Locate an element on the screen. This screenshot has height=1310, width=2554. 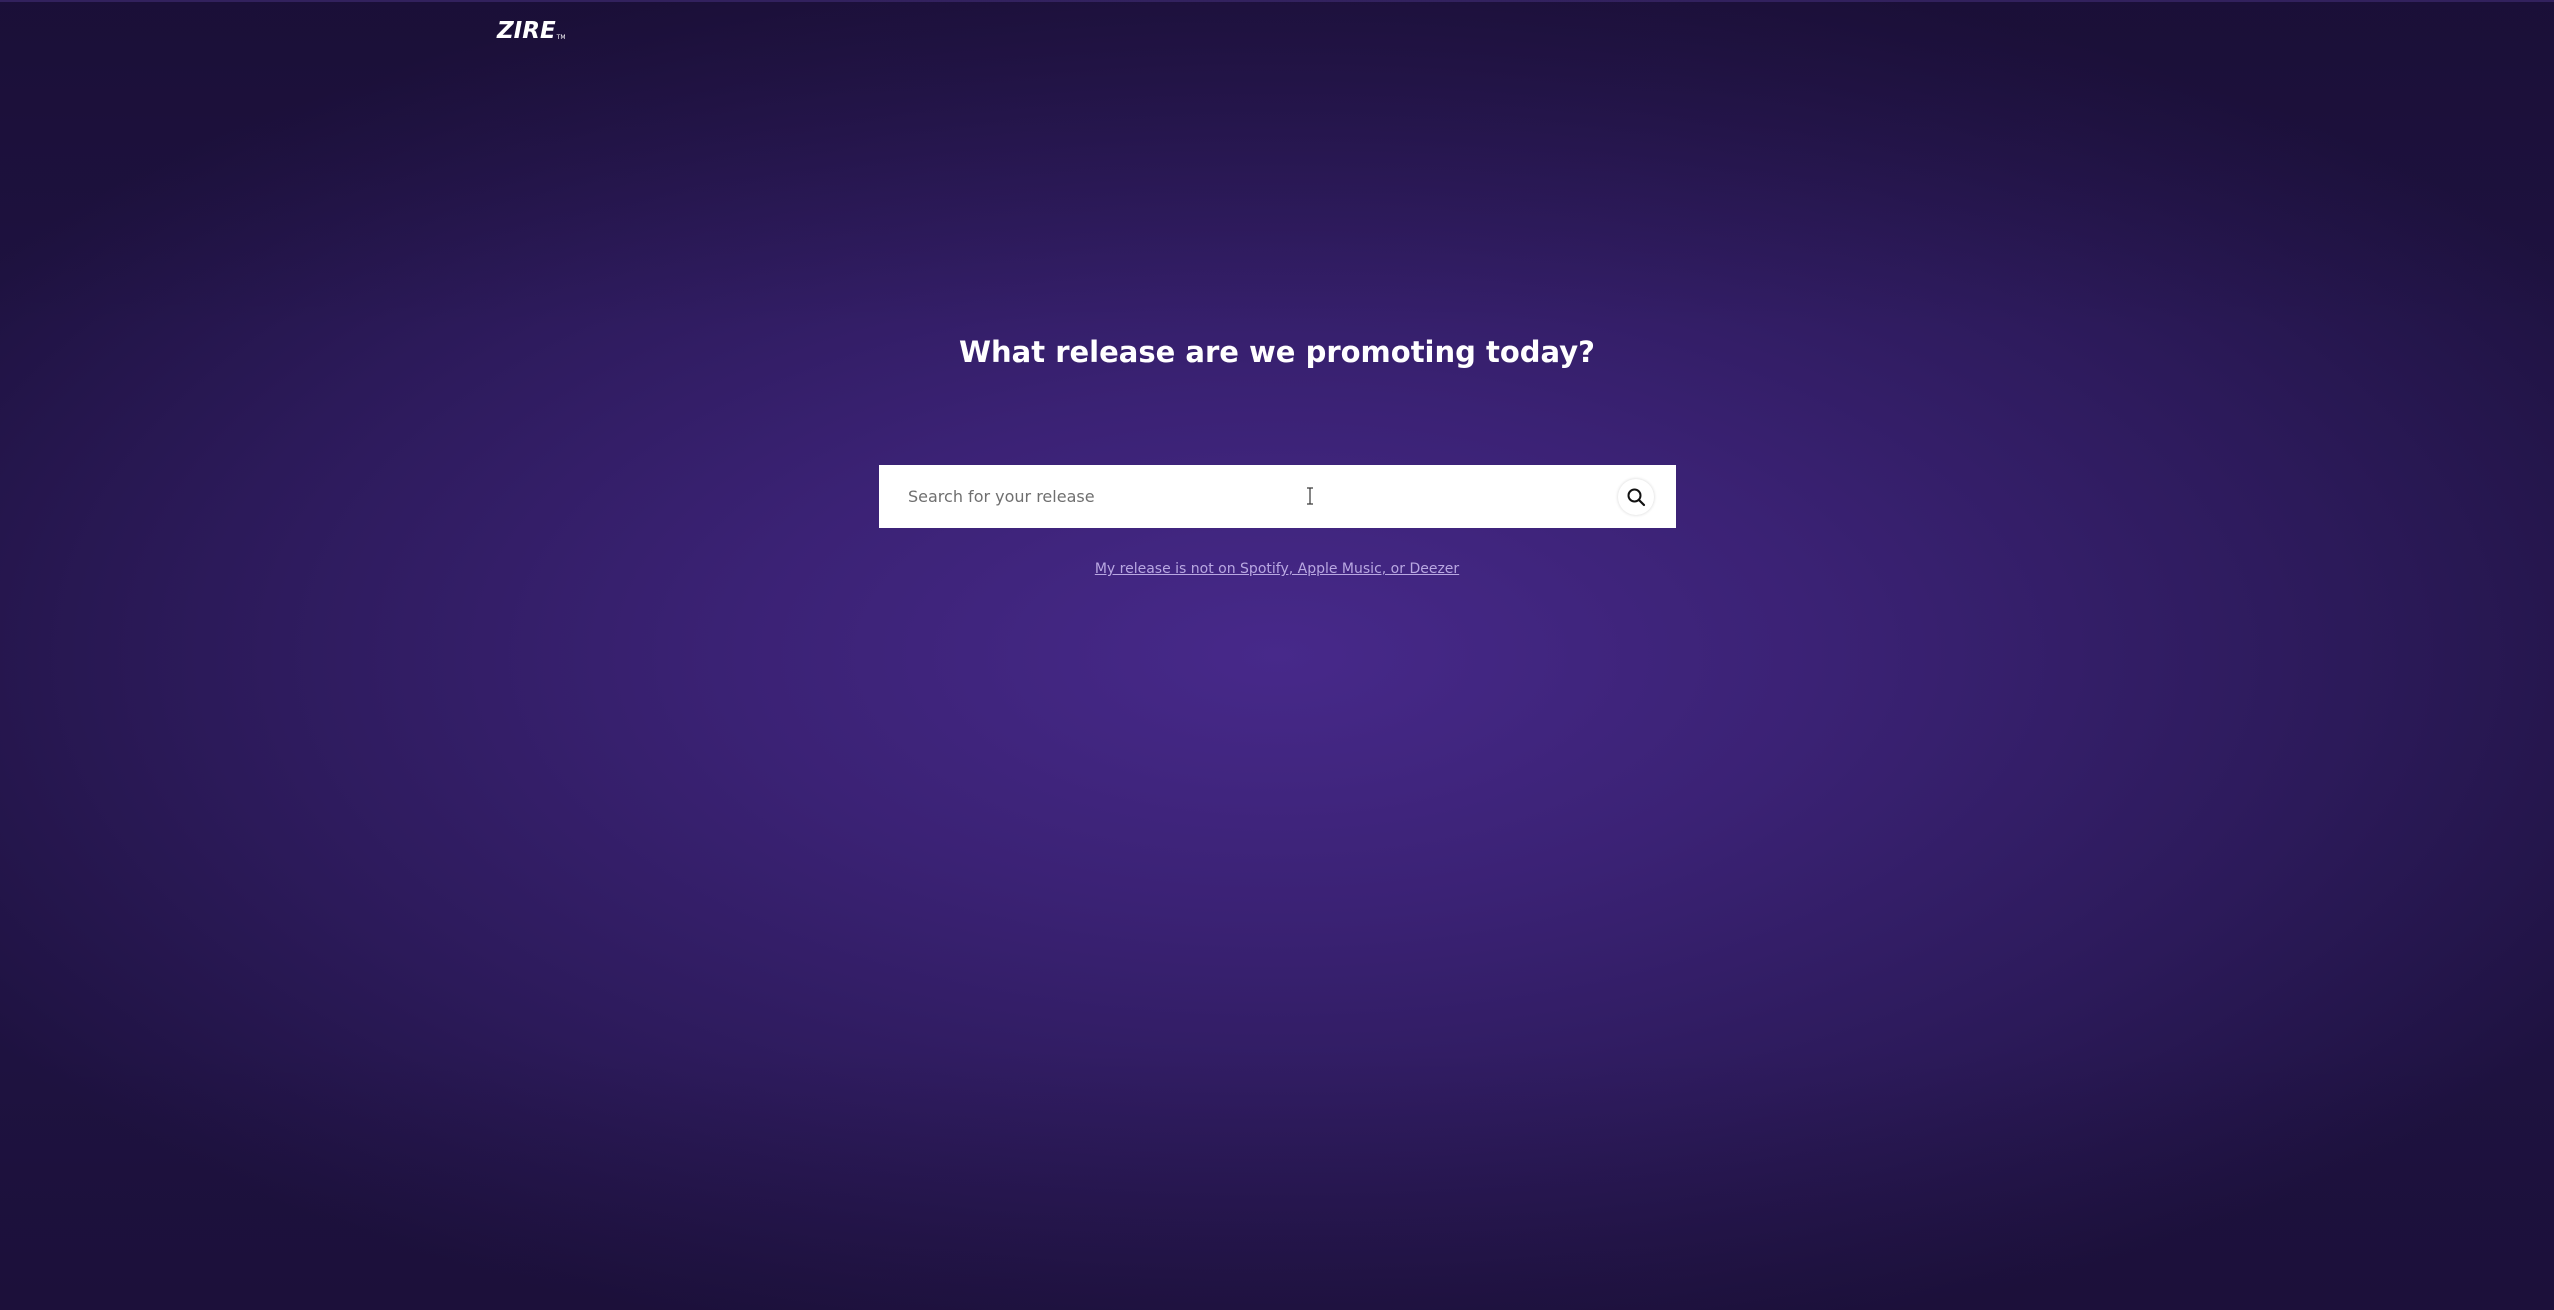
logo-trademark: TM is located at coordinates (561, 37).